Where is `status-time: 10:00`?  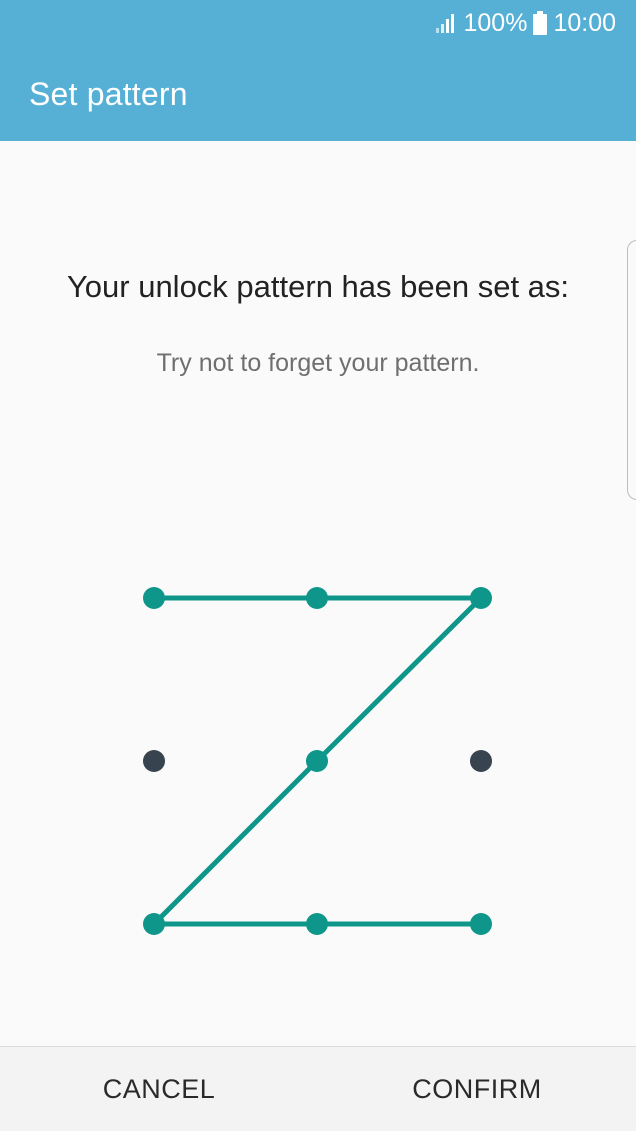 status-time: 10:00 is located at coordinates (584, 22).